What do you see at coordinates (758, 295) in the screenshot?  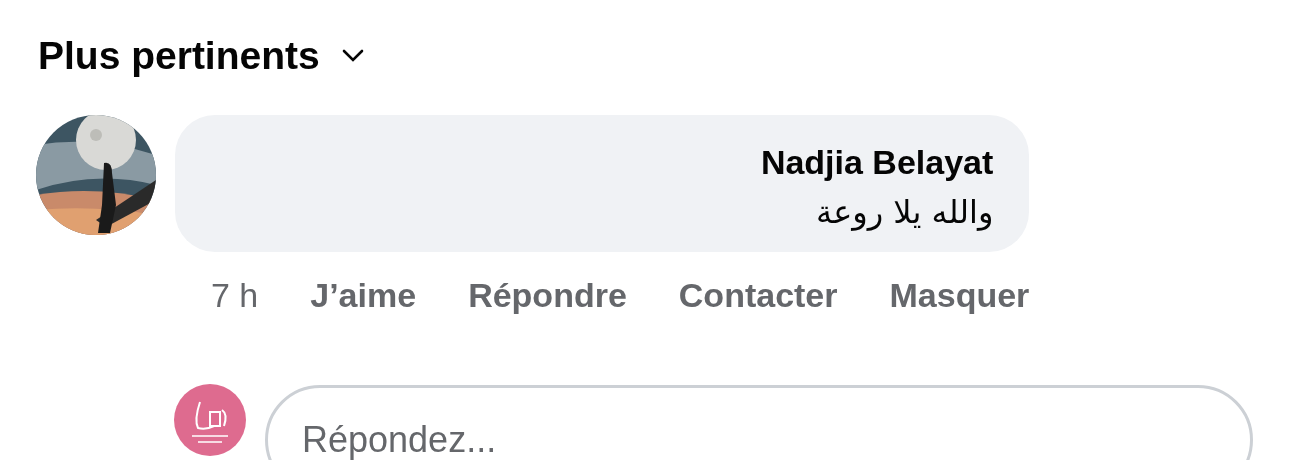 I see `action-link: Contacter` at bounding box center [758, 295].